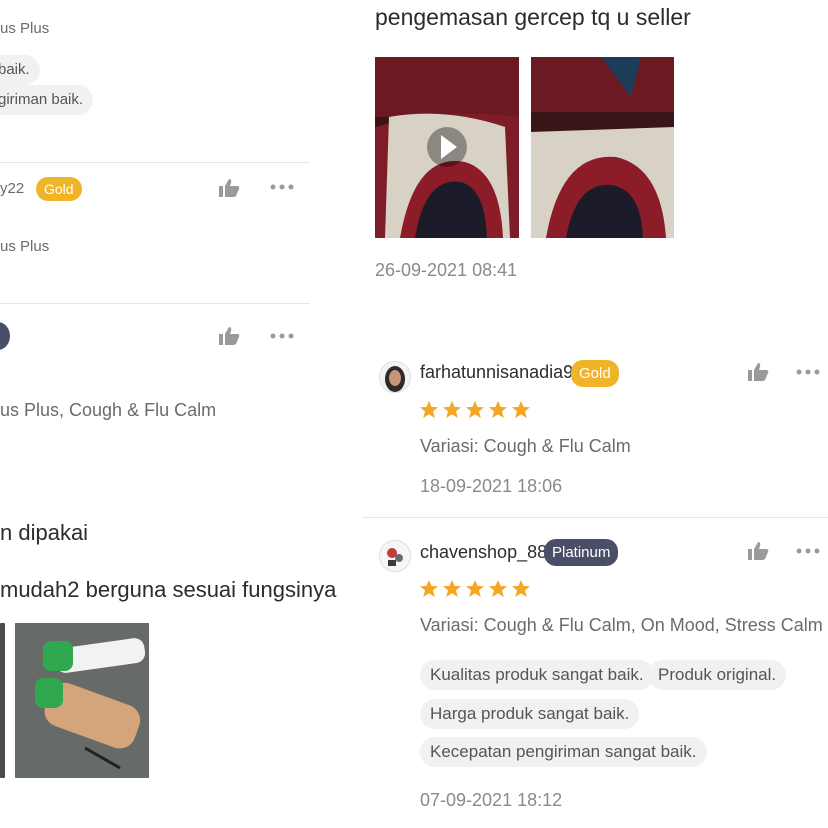 This screenshot has width=828, height=828. What do you see at coordinates (25, 246) in the screenshot?
I see `variant-text-2: us Plus` at bounding box center [25, 246].